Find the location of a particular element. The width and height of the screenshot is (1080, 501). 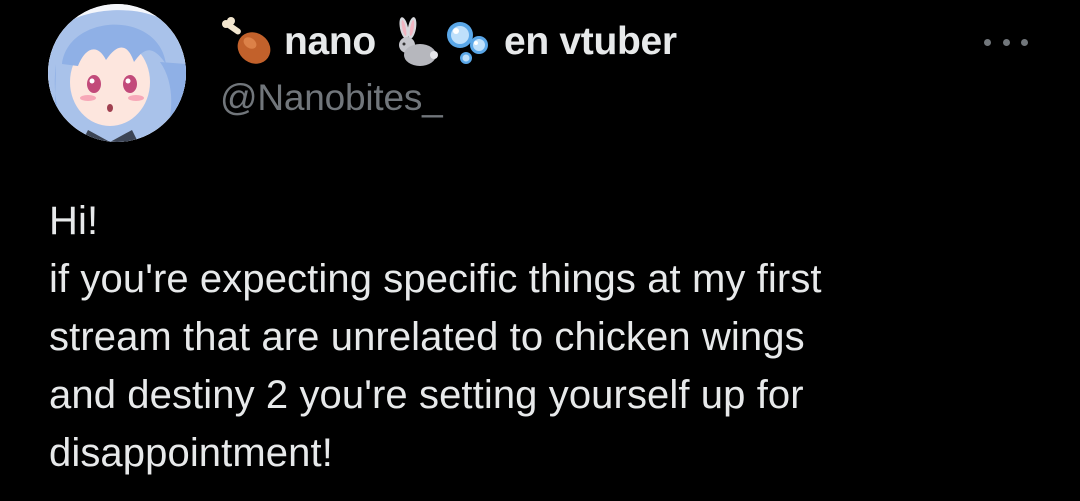

display-name-part2: en vtuber is located at coordinates (590, 41).